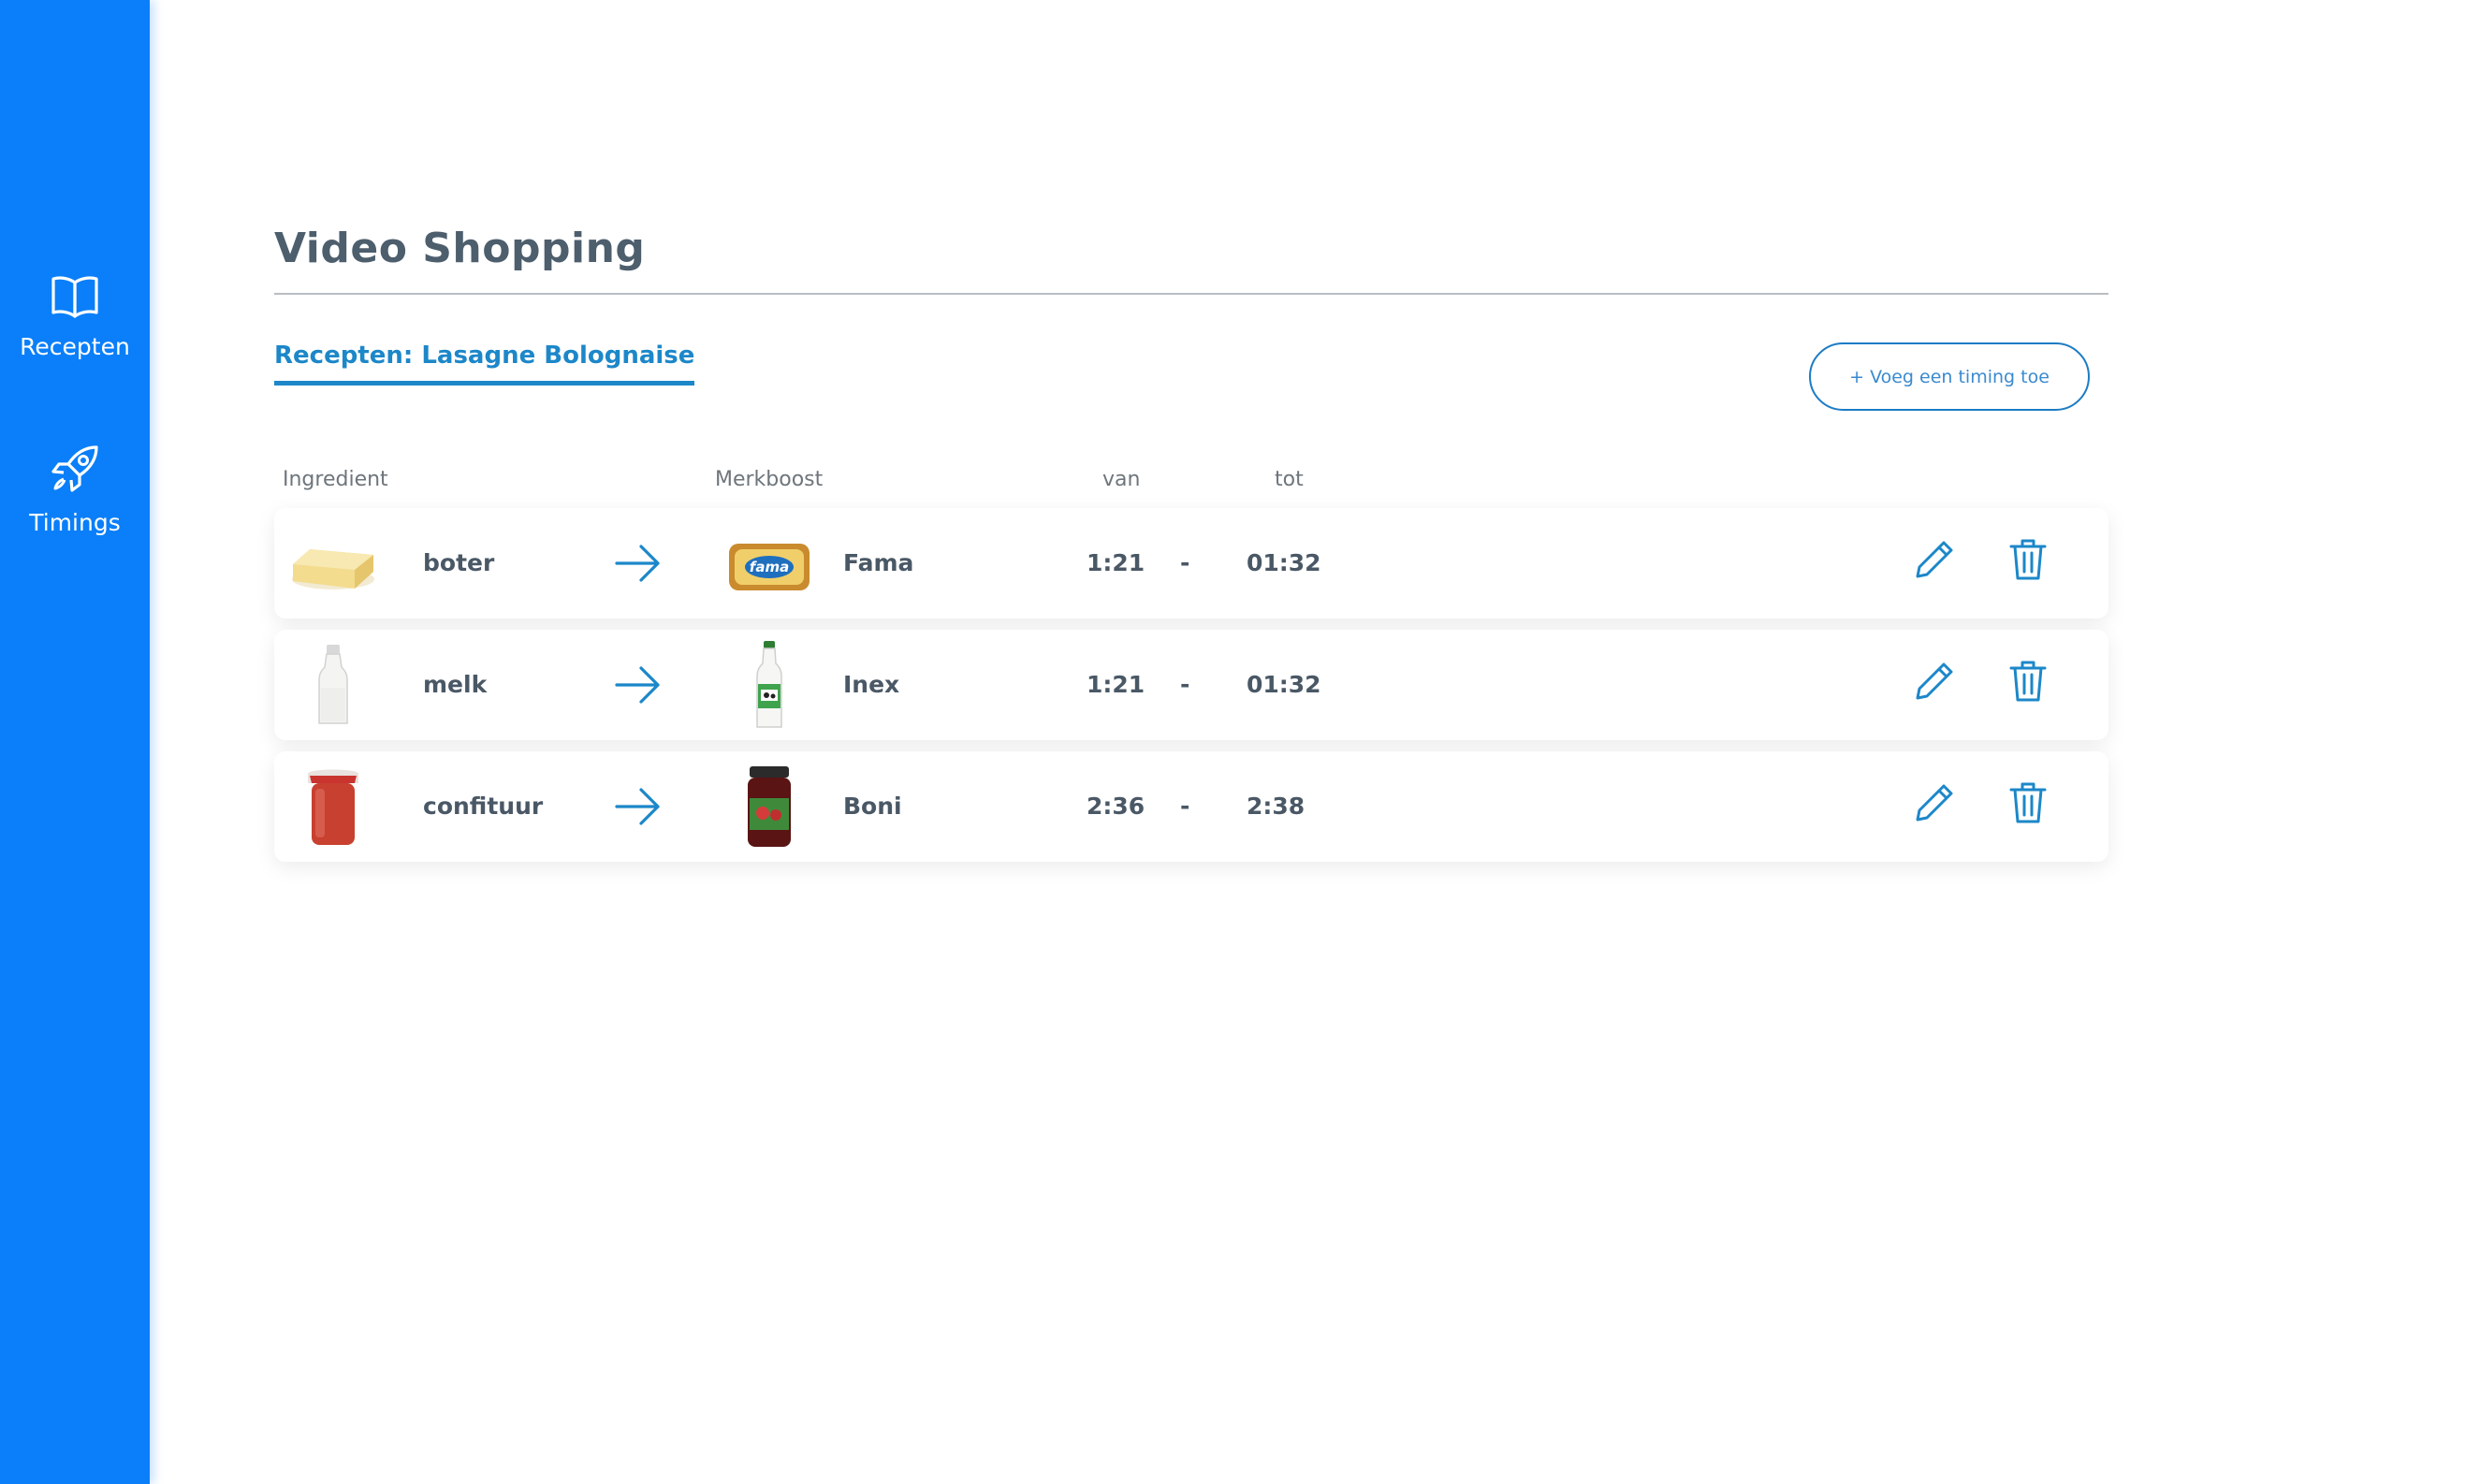 The height and width of the screenshot is (1484, 2480). Describe the element at coordinates (333, 563) in the screenshot. I see `butter-image` at that location.